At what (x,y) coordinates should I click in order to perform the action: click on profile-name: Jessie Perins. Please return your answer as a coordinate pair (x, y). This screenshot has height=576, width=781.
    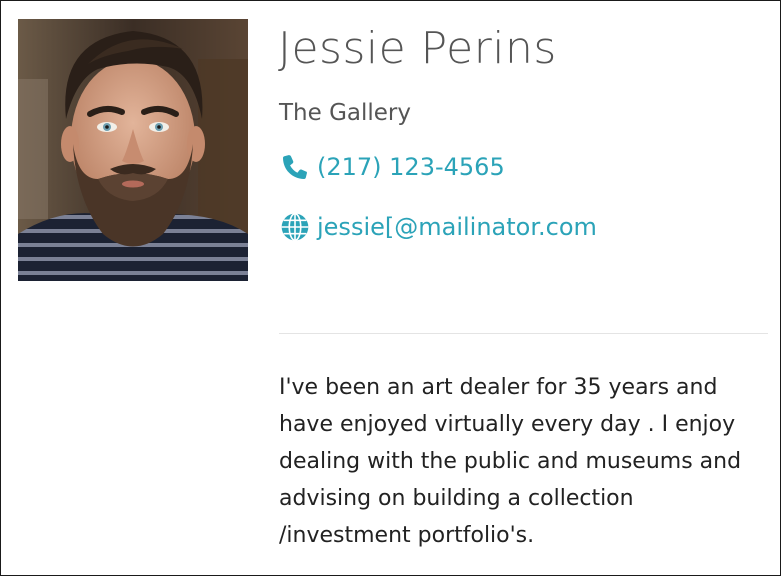
    Looking at the image, I should click on (417, 48).